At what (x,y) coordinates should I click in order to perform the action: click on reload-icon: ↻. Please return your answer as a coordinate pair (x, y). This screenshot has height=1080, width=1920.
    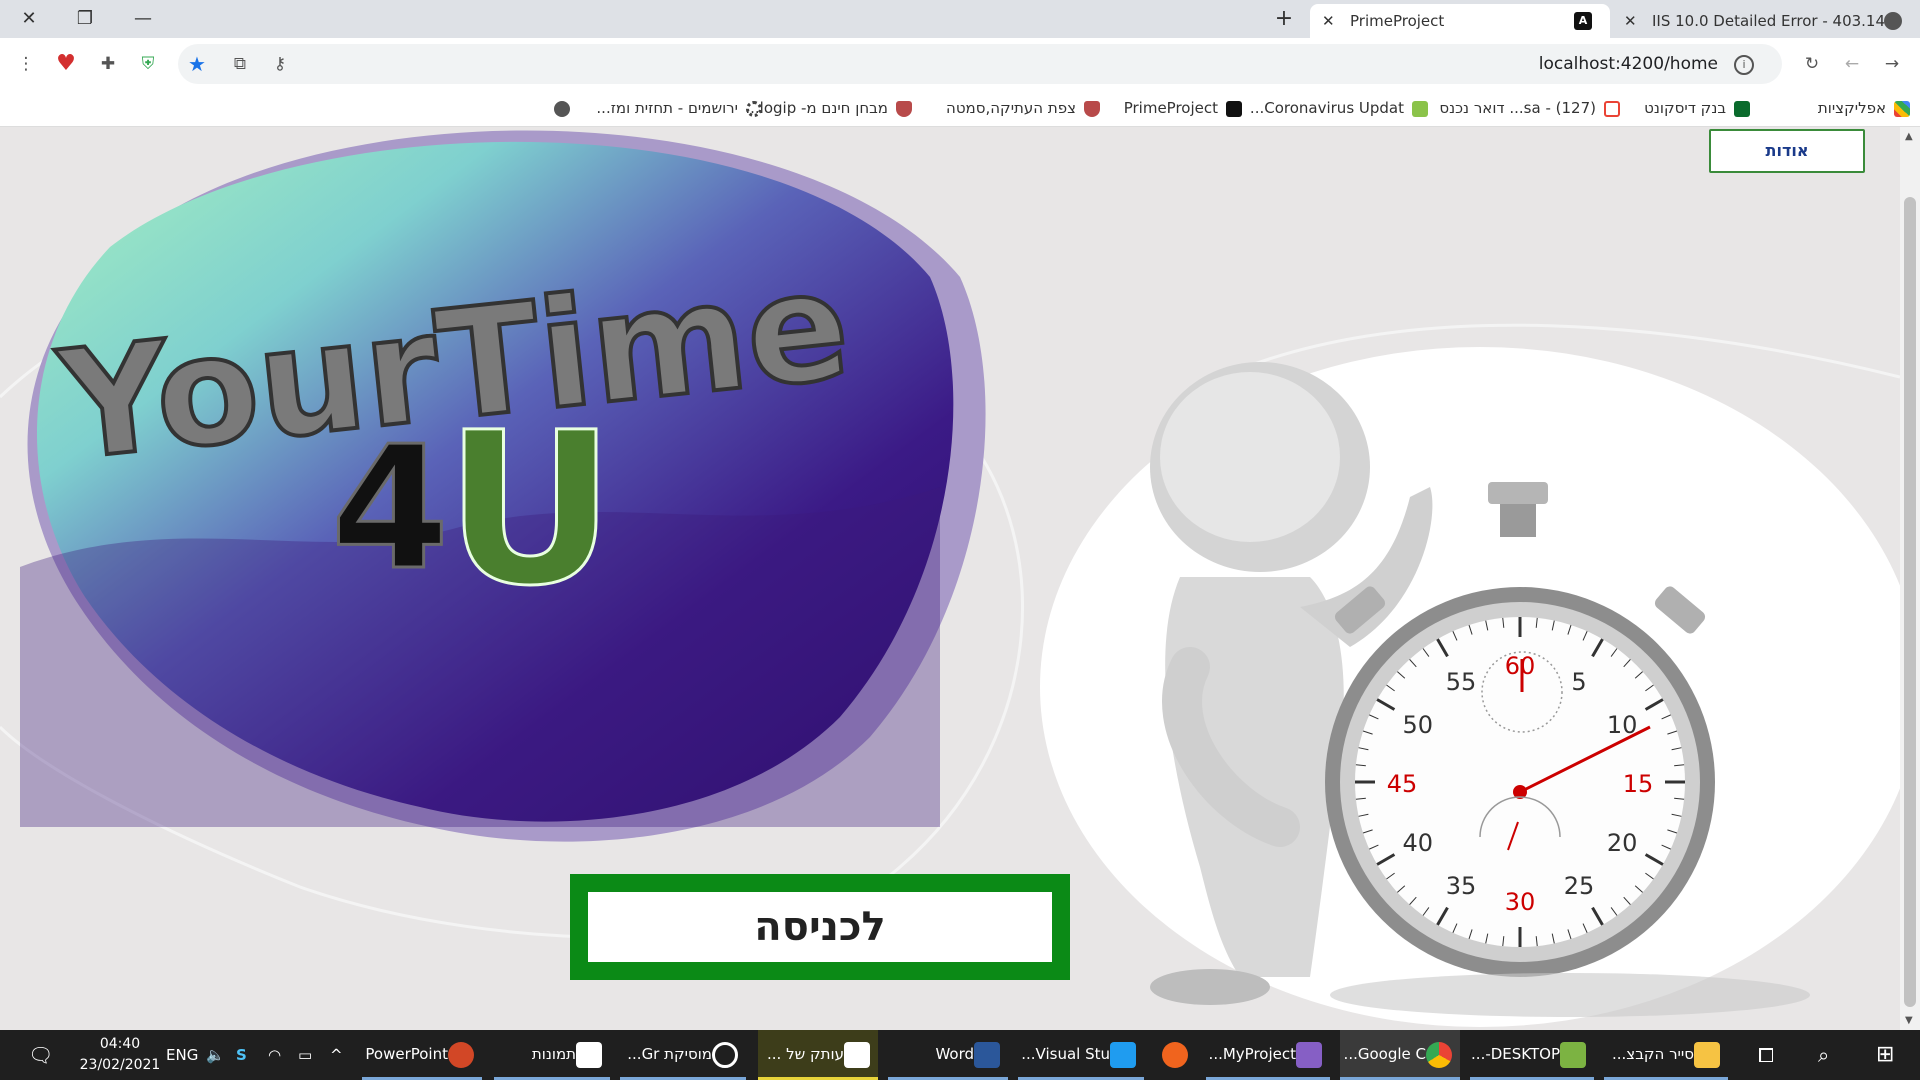
    Looking at the image, I should click on (1812, 64).